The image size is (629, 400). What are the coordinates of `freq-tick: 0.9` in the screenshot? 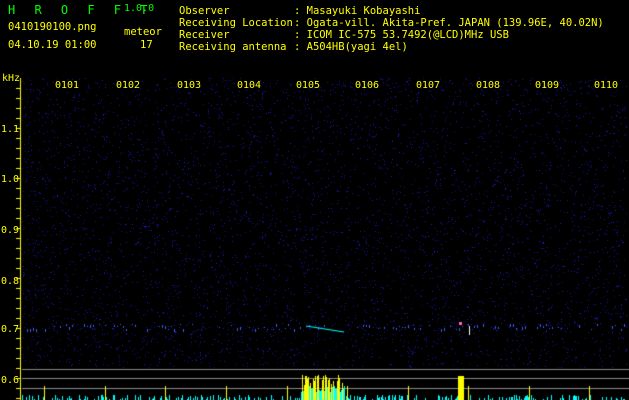 It's located at (10, 230).